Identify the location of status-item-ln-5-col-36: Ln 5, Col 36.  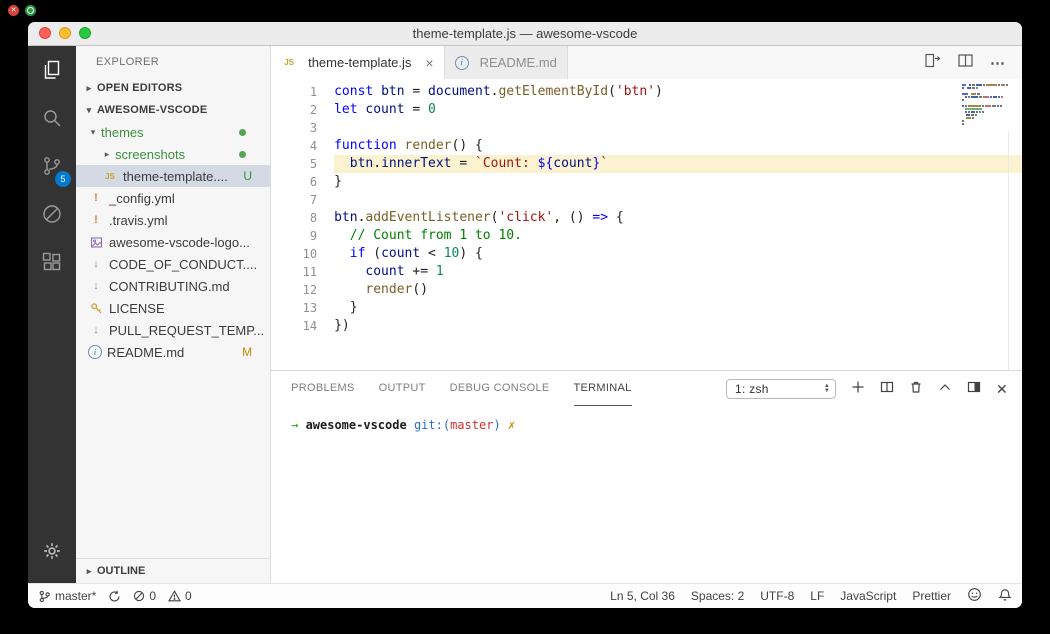
(642, 596).